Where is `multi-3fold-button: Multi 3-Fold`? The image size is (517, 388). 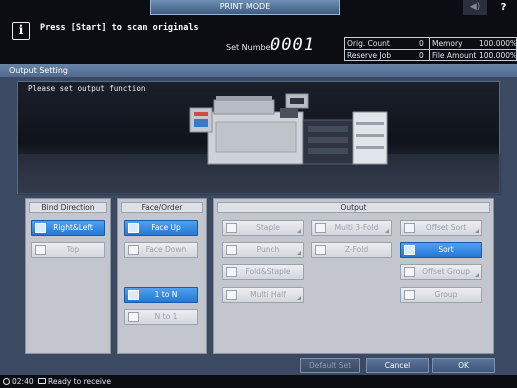 multi-3fold-button: Multi 3-Fold is located at coordinates (351, 228).